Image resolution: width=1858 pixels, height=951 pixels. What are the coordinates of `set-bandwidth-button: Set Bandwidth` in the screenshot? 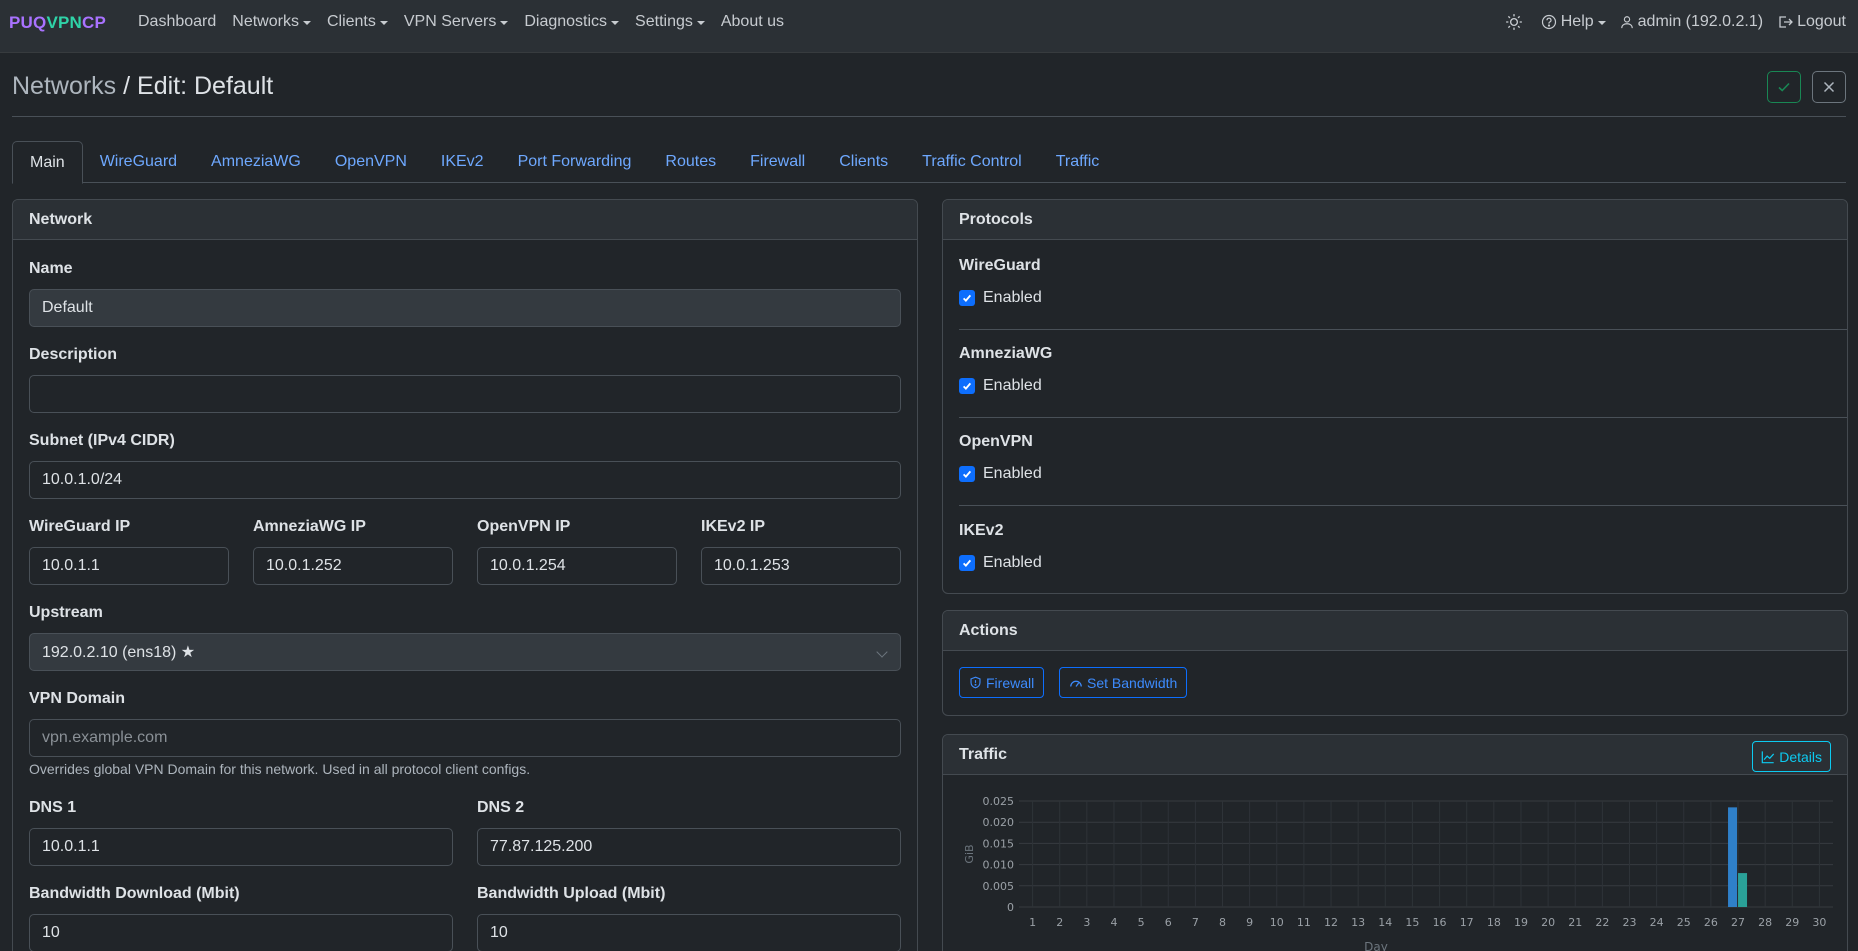 It's located at (1123, 682).